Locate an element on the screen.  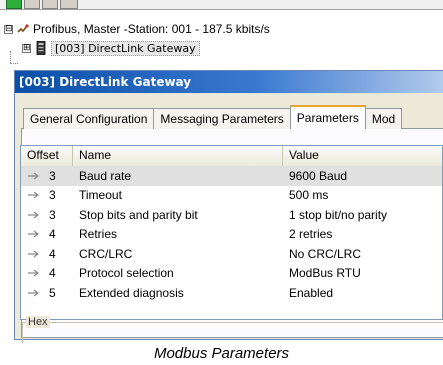
cell-value: 9600 Baud is located at coordinates (362, 176).